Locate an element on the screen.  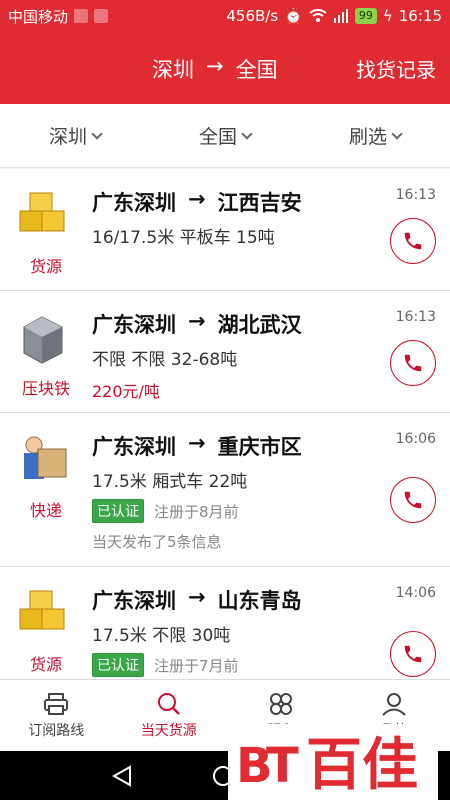
route-to: 全国 is located at coordinates (256, 70).